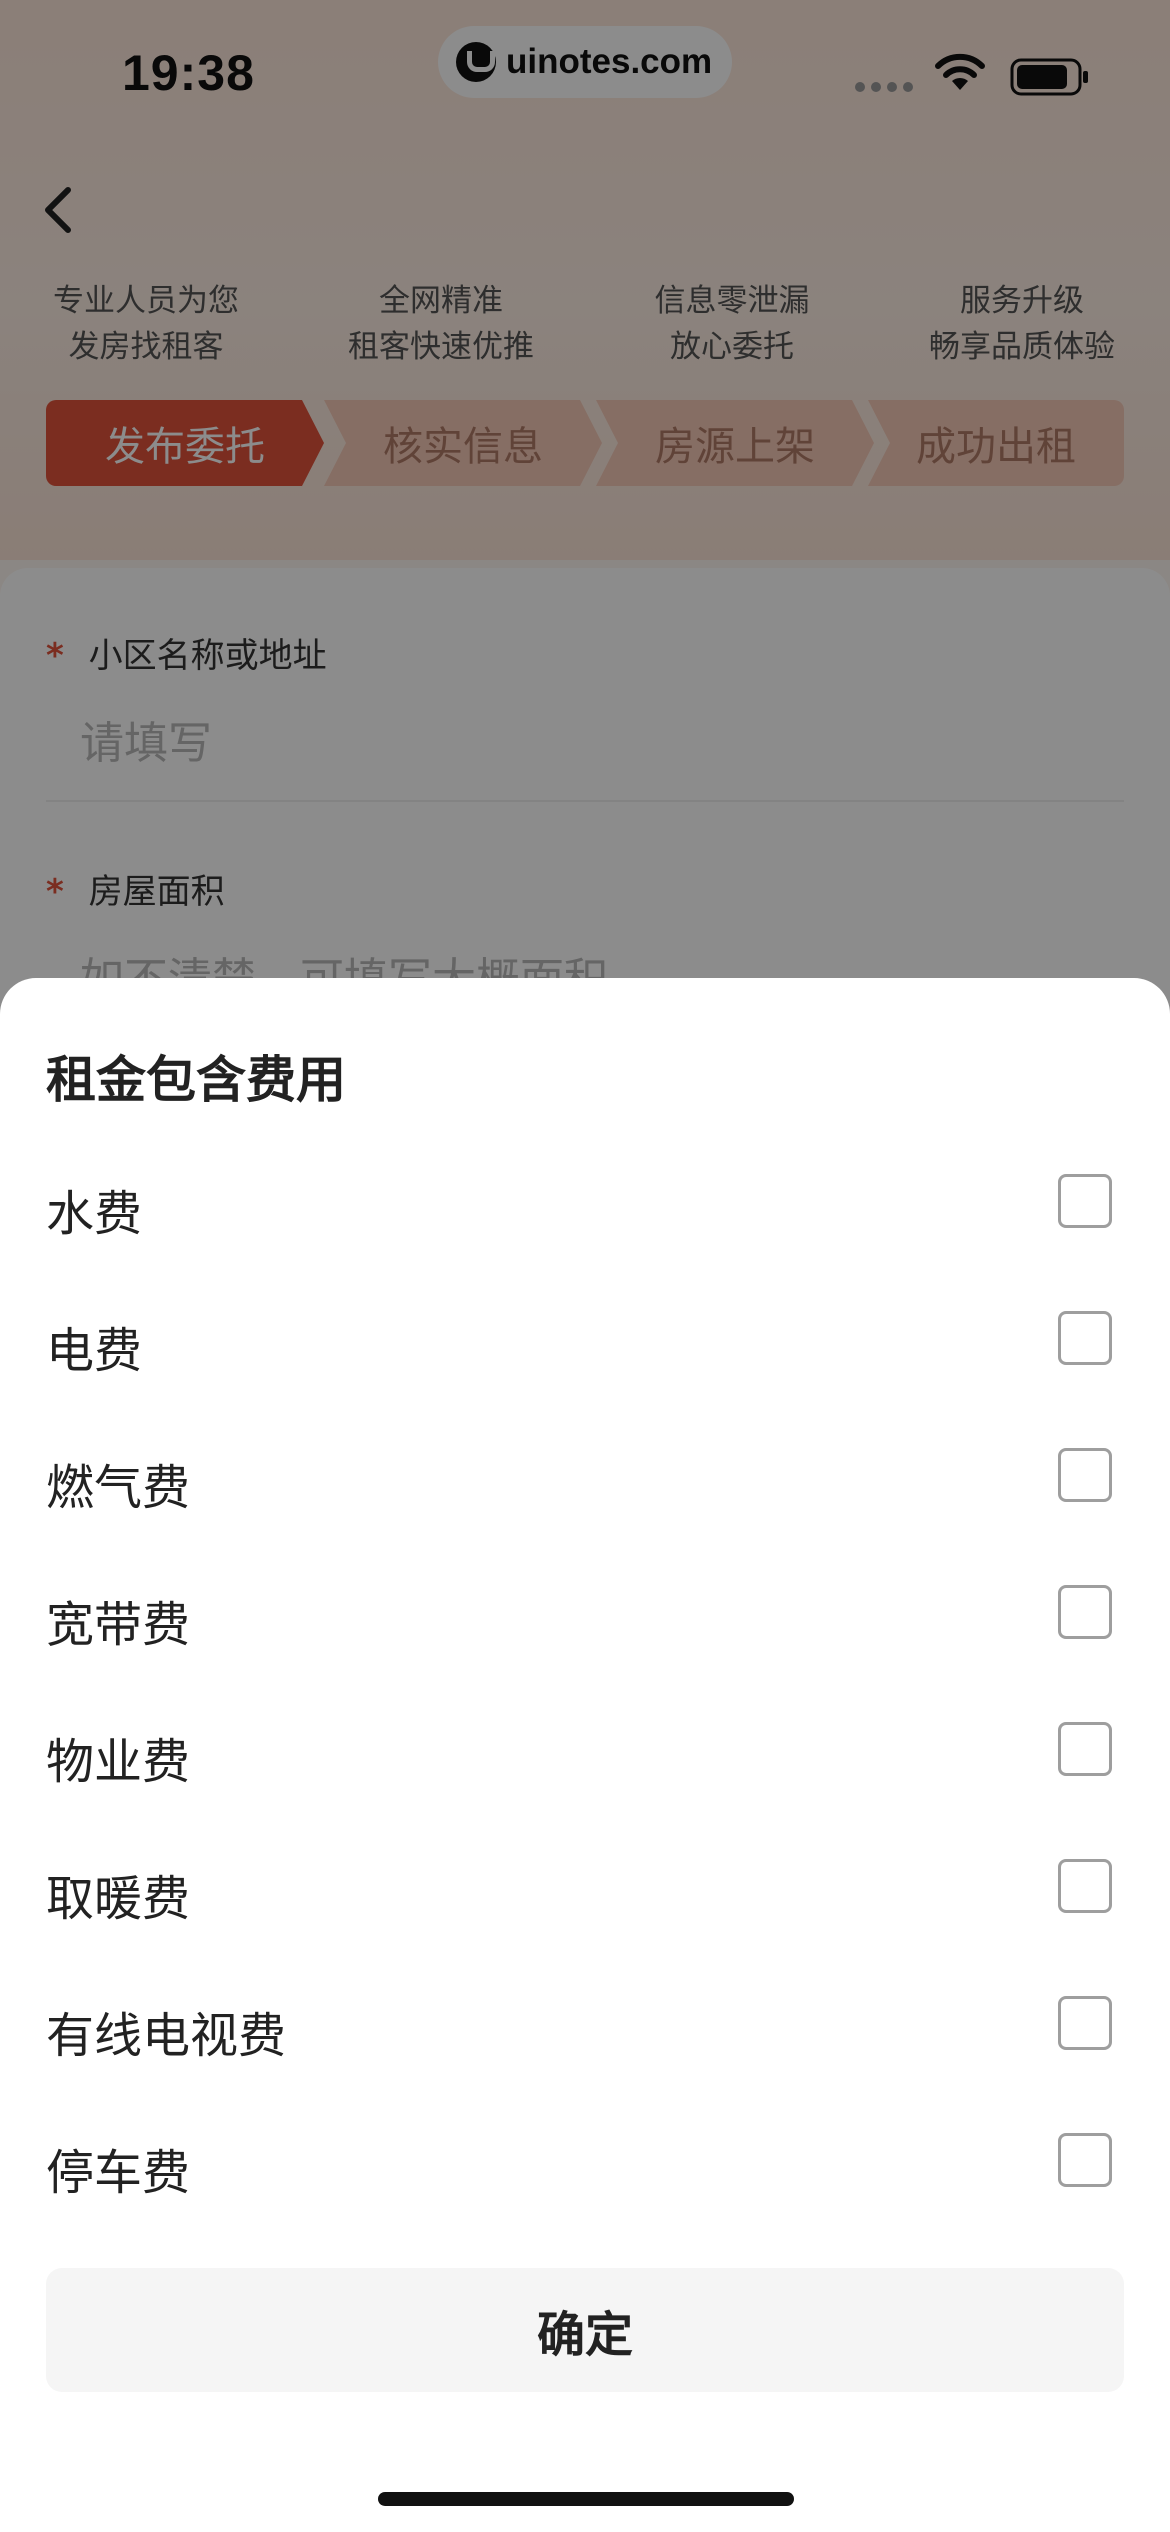 The height and width of the screenshot is (2532, 1170). I want to click on sheet-title: 租金包含费用, so click(196, 1080).